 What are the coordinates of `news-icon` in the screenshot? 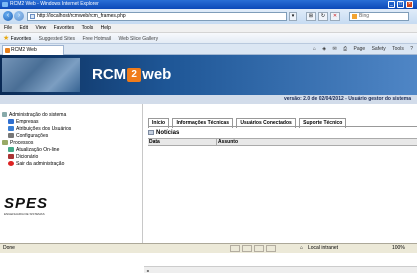 It's located at (151, 132).